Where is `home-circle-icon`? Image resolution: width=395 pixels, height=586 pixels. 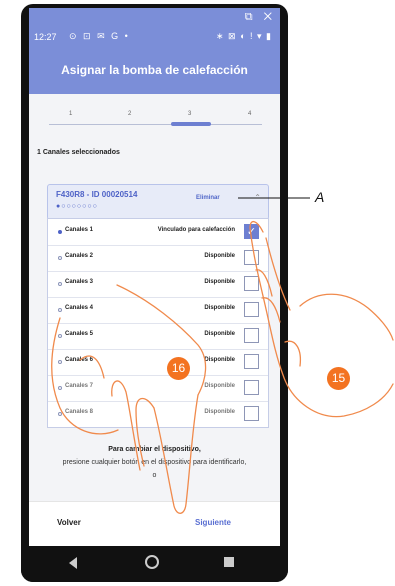 home-circle-icon is located at coordinates (152, 562).